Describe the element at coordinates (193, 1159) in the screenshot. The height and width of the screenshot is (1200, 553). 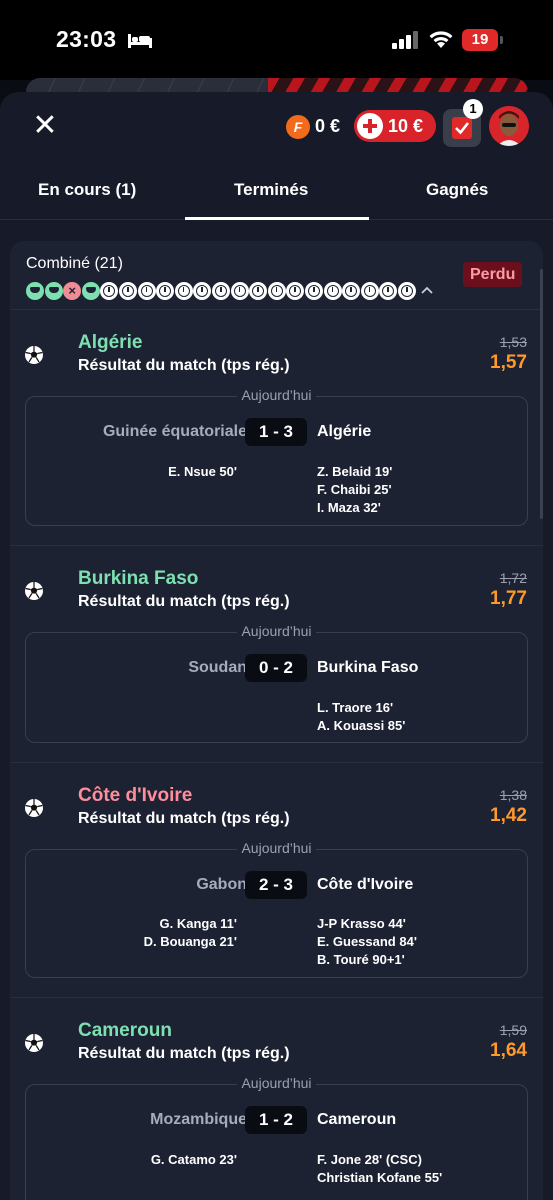
I see `home-scorers: G. Catamo 23'` at that location.